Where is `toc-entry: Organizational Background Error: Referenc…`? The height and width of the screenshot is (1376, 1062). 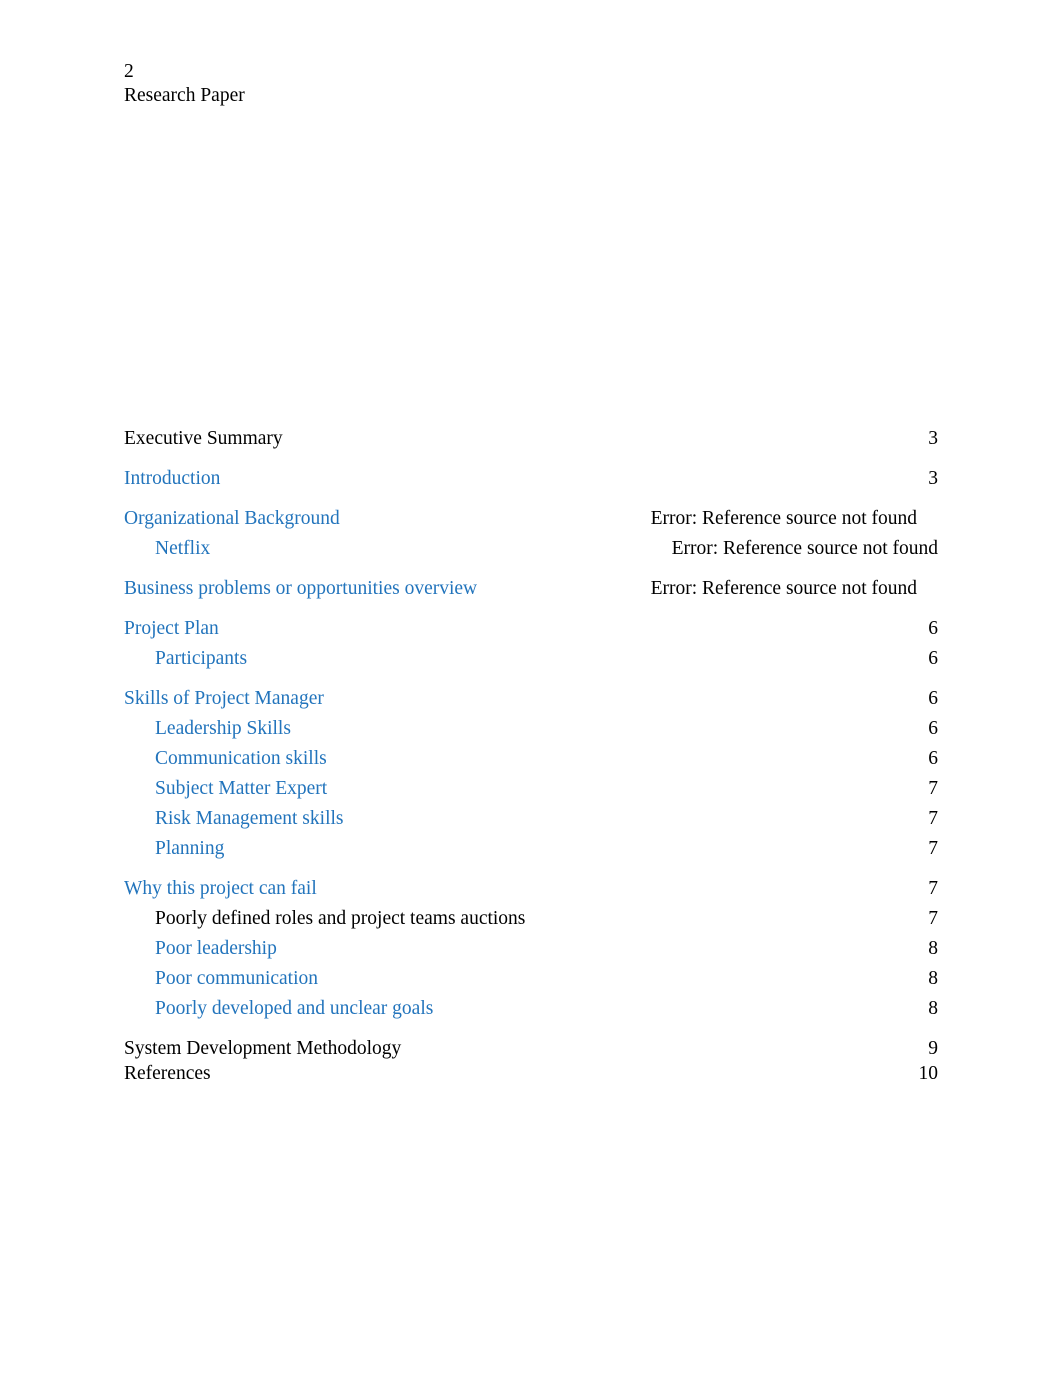
toc-entry: Organizational Background Error: Referenc… is located at coordinates (531, 518).